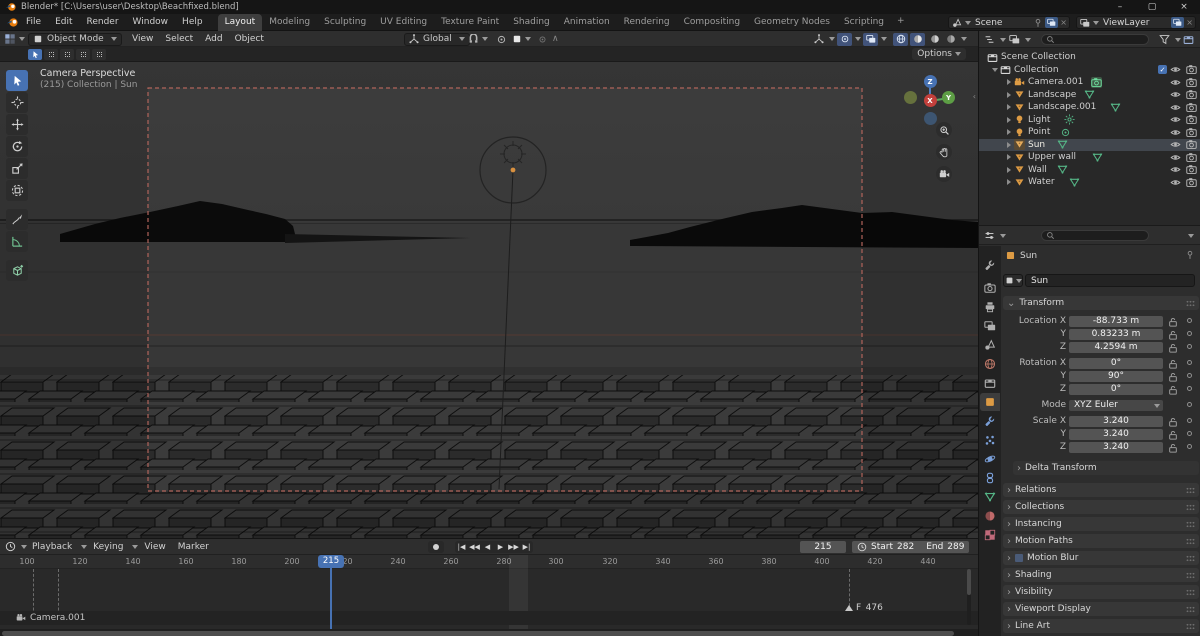 This screenshot has height=636, width=1200. What do you see at coordinates (1110, 280) in the screenshot?
I see `object-name-field: Sun` at bounding box center [1110, 280].